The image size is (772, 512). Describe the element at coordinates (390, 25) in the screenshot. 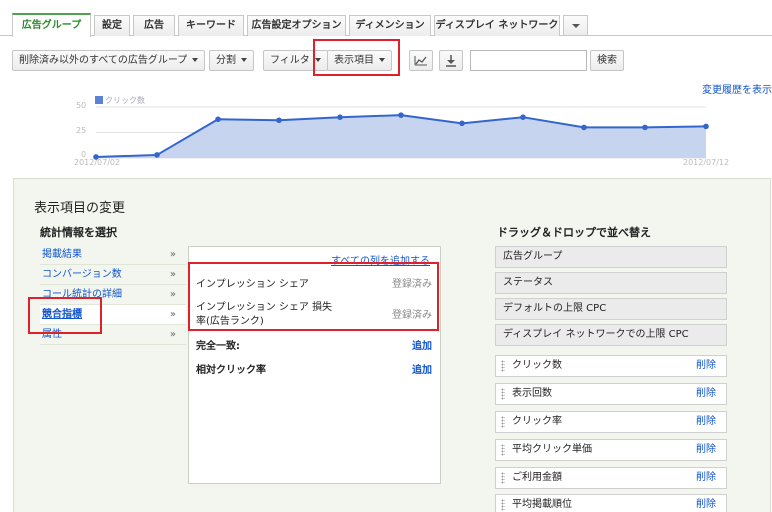

I see `tab-dimensions: ディメンション` at that location.